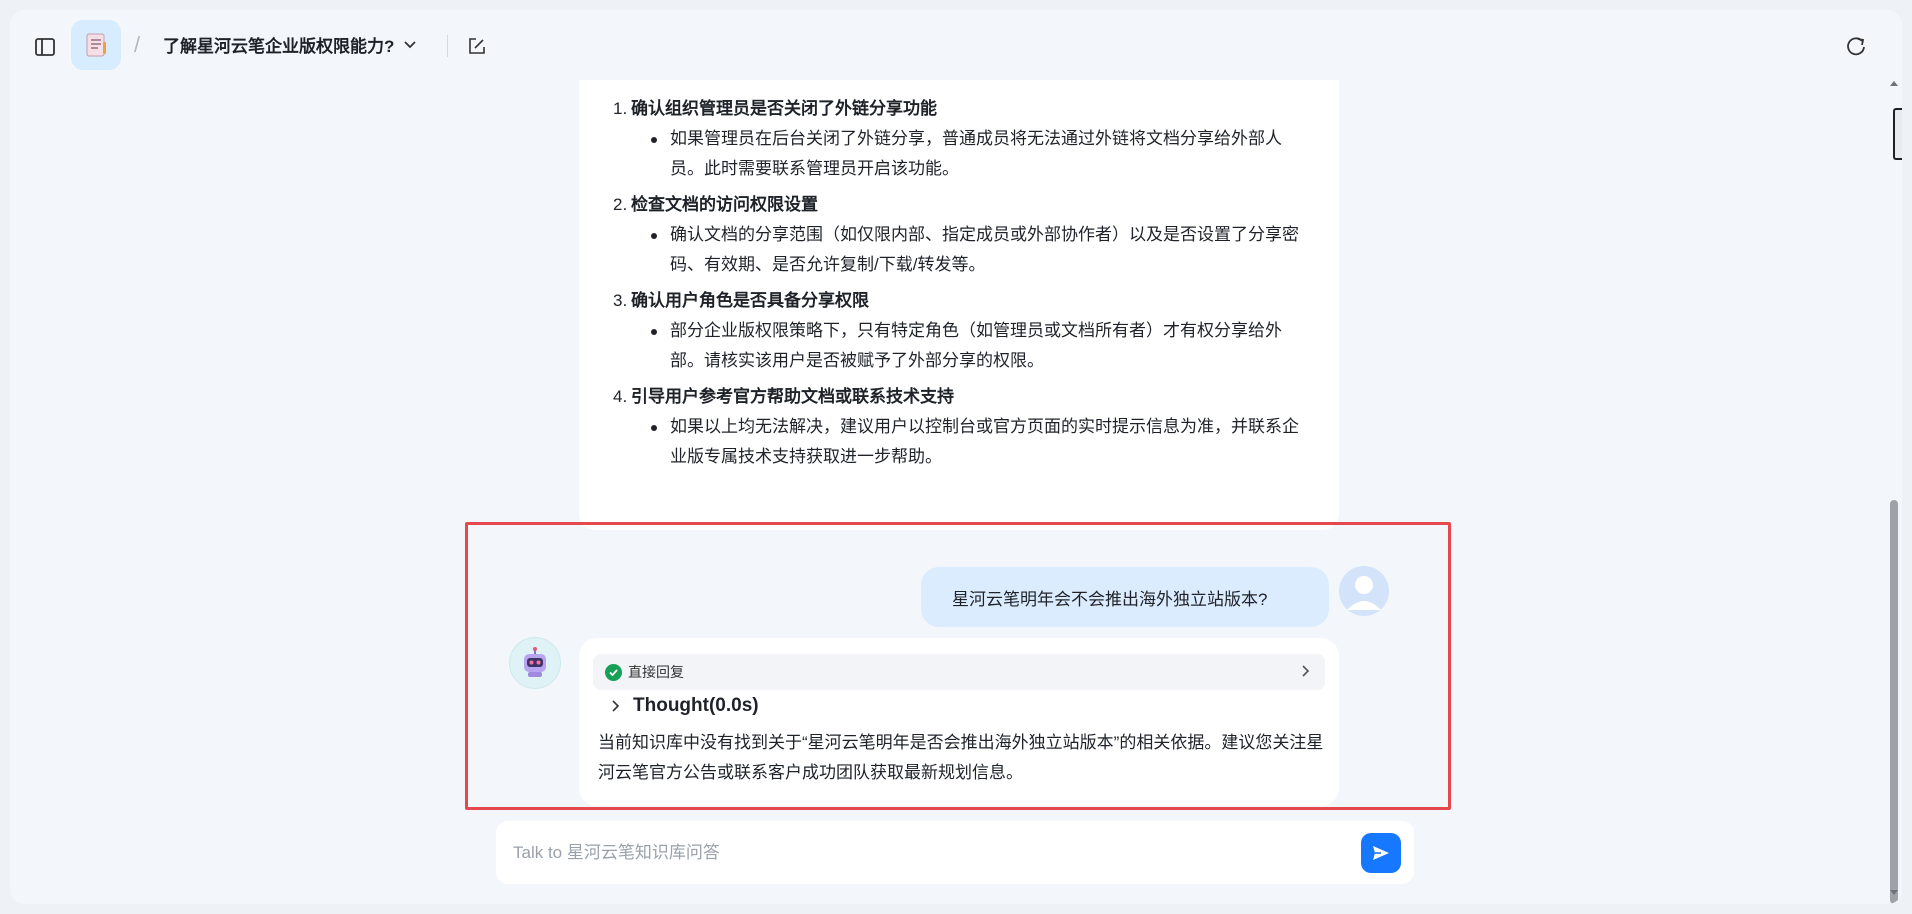 Image resolution: width=1912 pixels, height=914 pixels. I want to click on send-icon, so click(1381, 852).